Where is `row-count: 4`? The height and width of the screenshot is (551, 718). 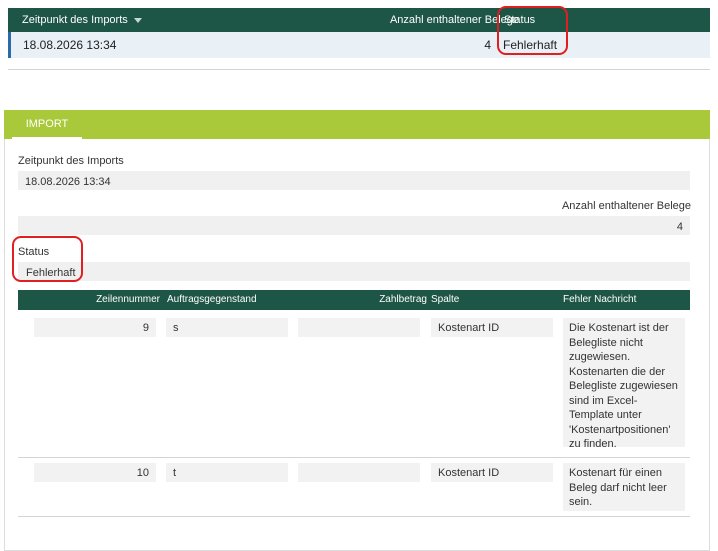
row-count: 4 is located at coordinates (487, 45).